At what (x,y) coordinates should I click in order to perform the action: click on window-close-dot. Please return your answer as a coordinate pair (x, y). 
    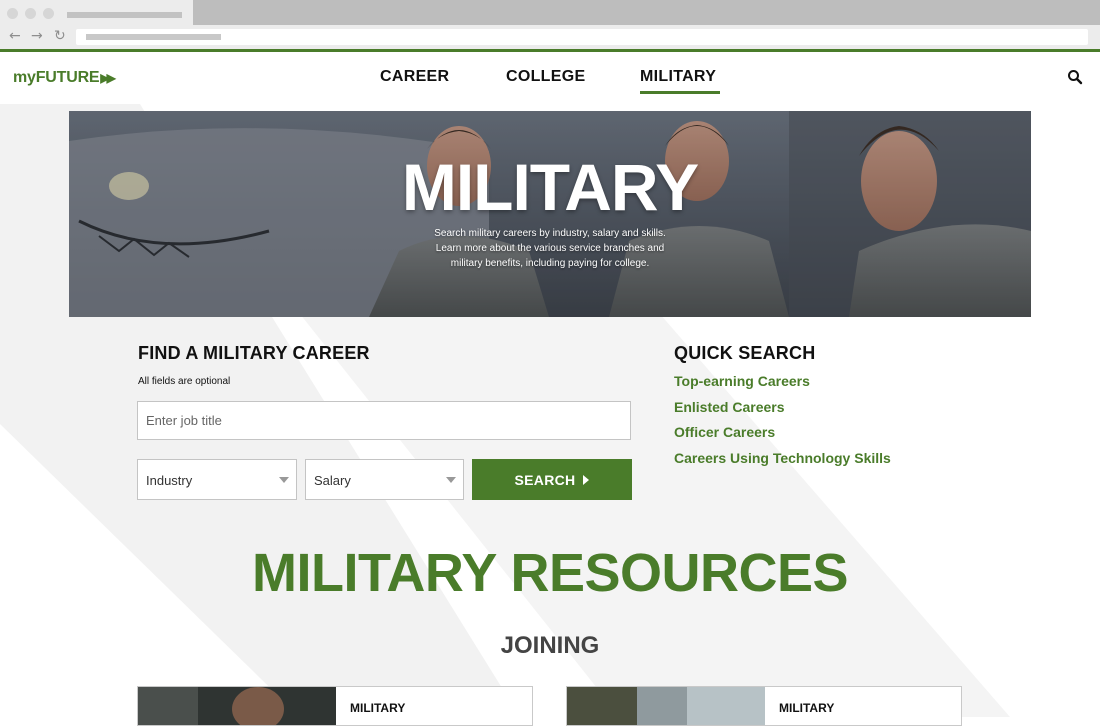
    Looking at the image, I should click on (12, 13).